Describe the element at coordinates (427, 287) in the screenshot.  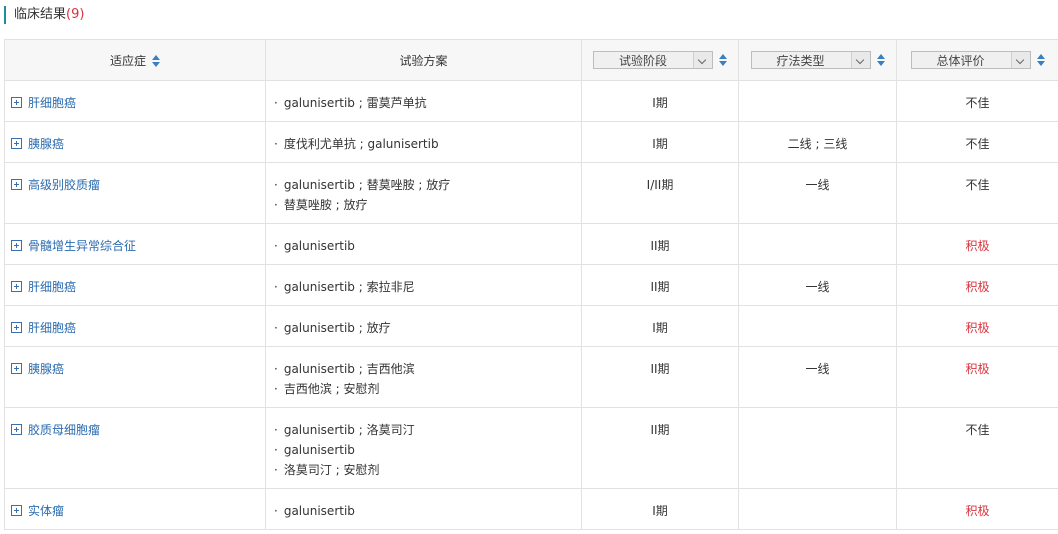
I see `plan-item: galunisertib ; 索拉非尼` at that location.